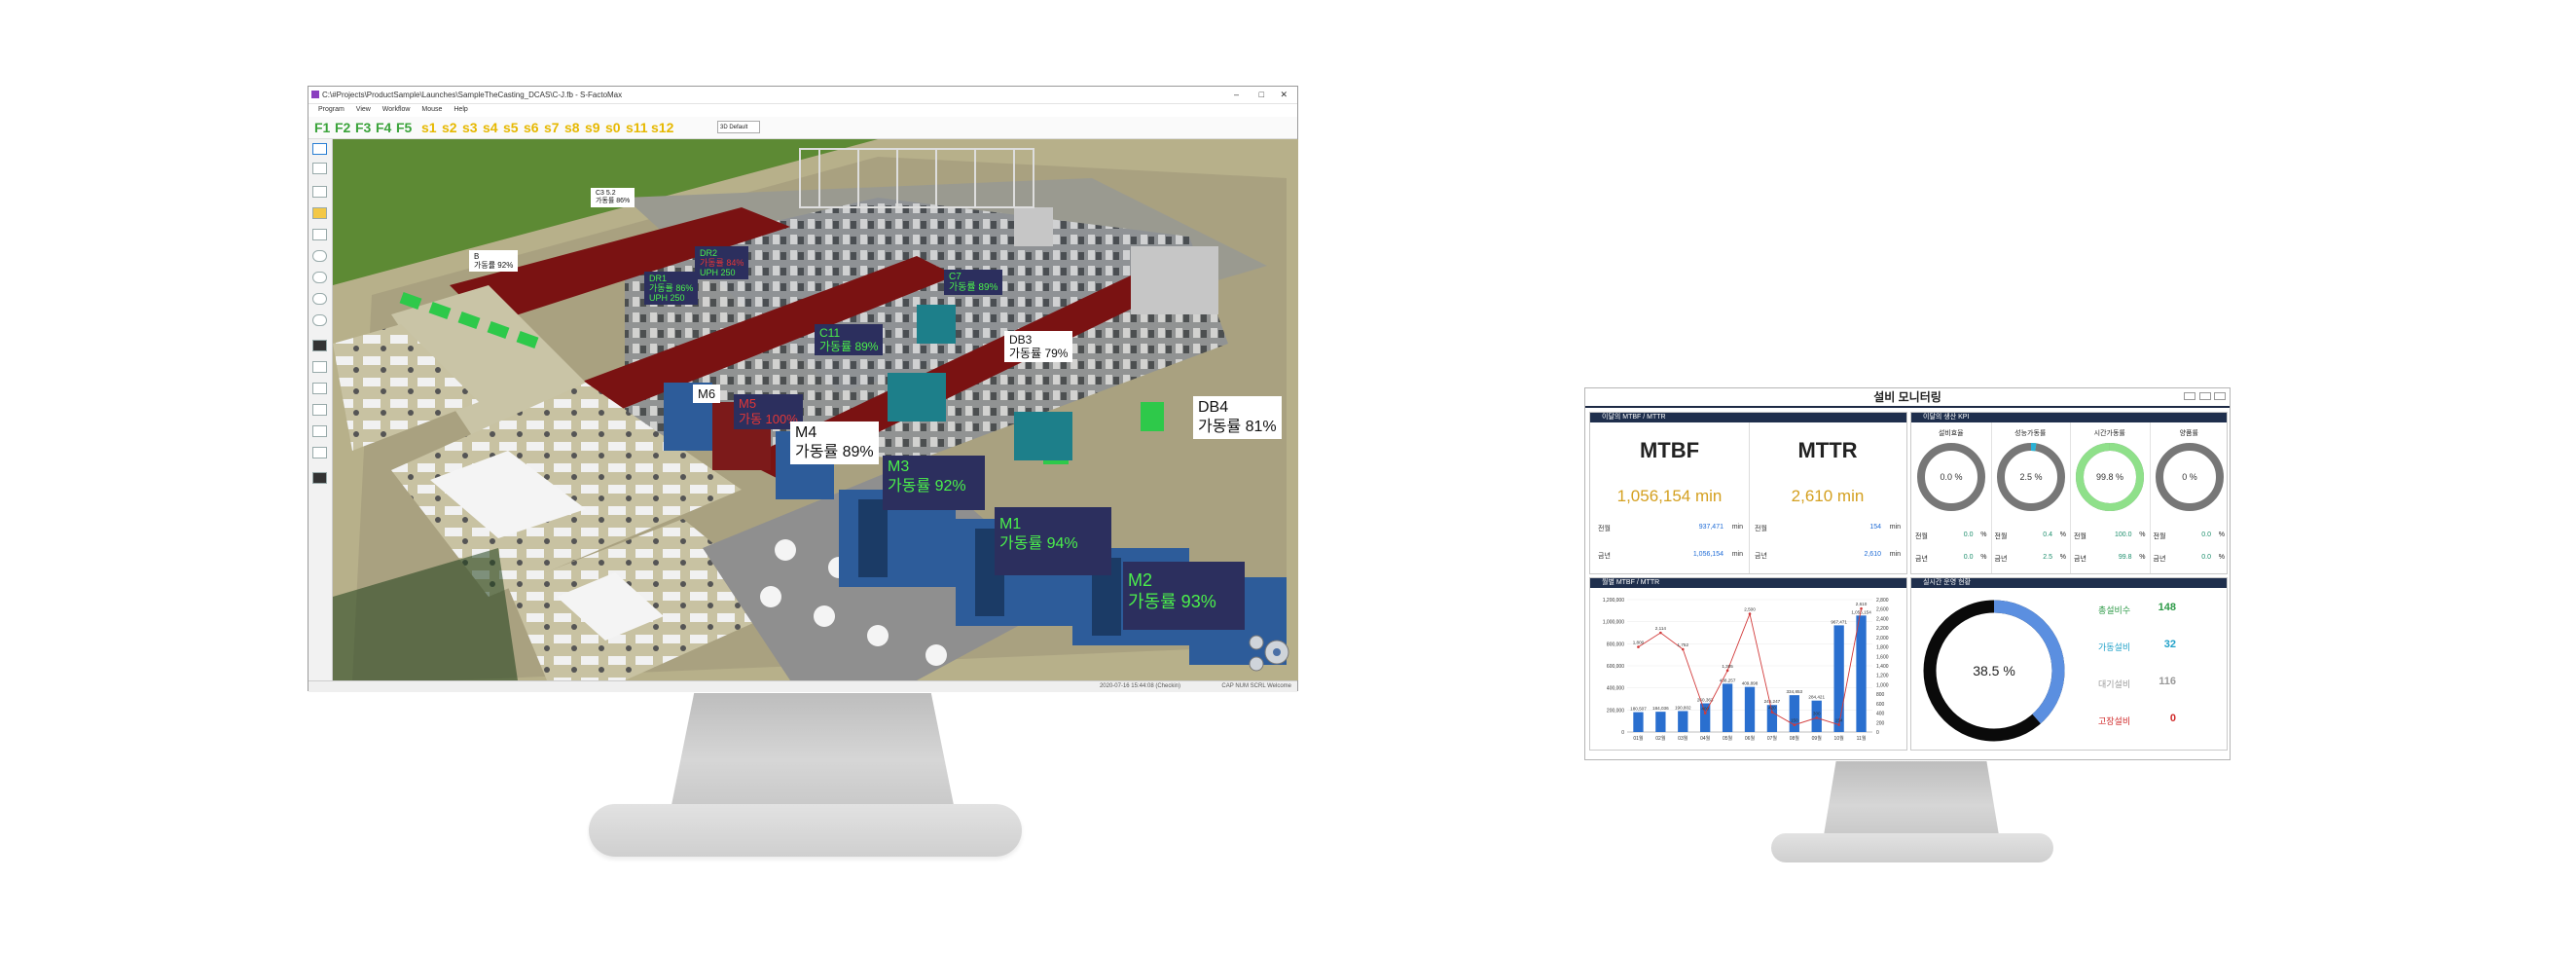  Describe the element at coordinates (637, 127) in the screenshot. I see `skey-s11-button: s11` at that location.